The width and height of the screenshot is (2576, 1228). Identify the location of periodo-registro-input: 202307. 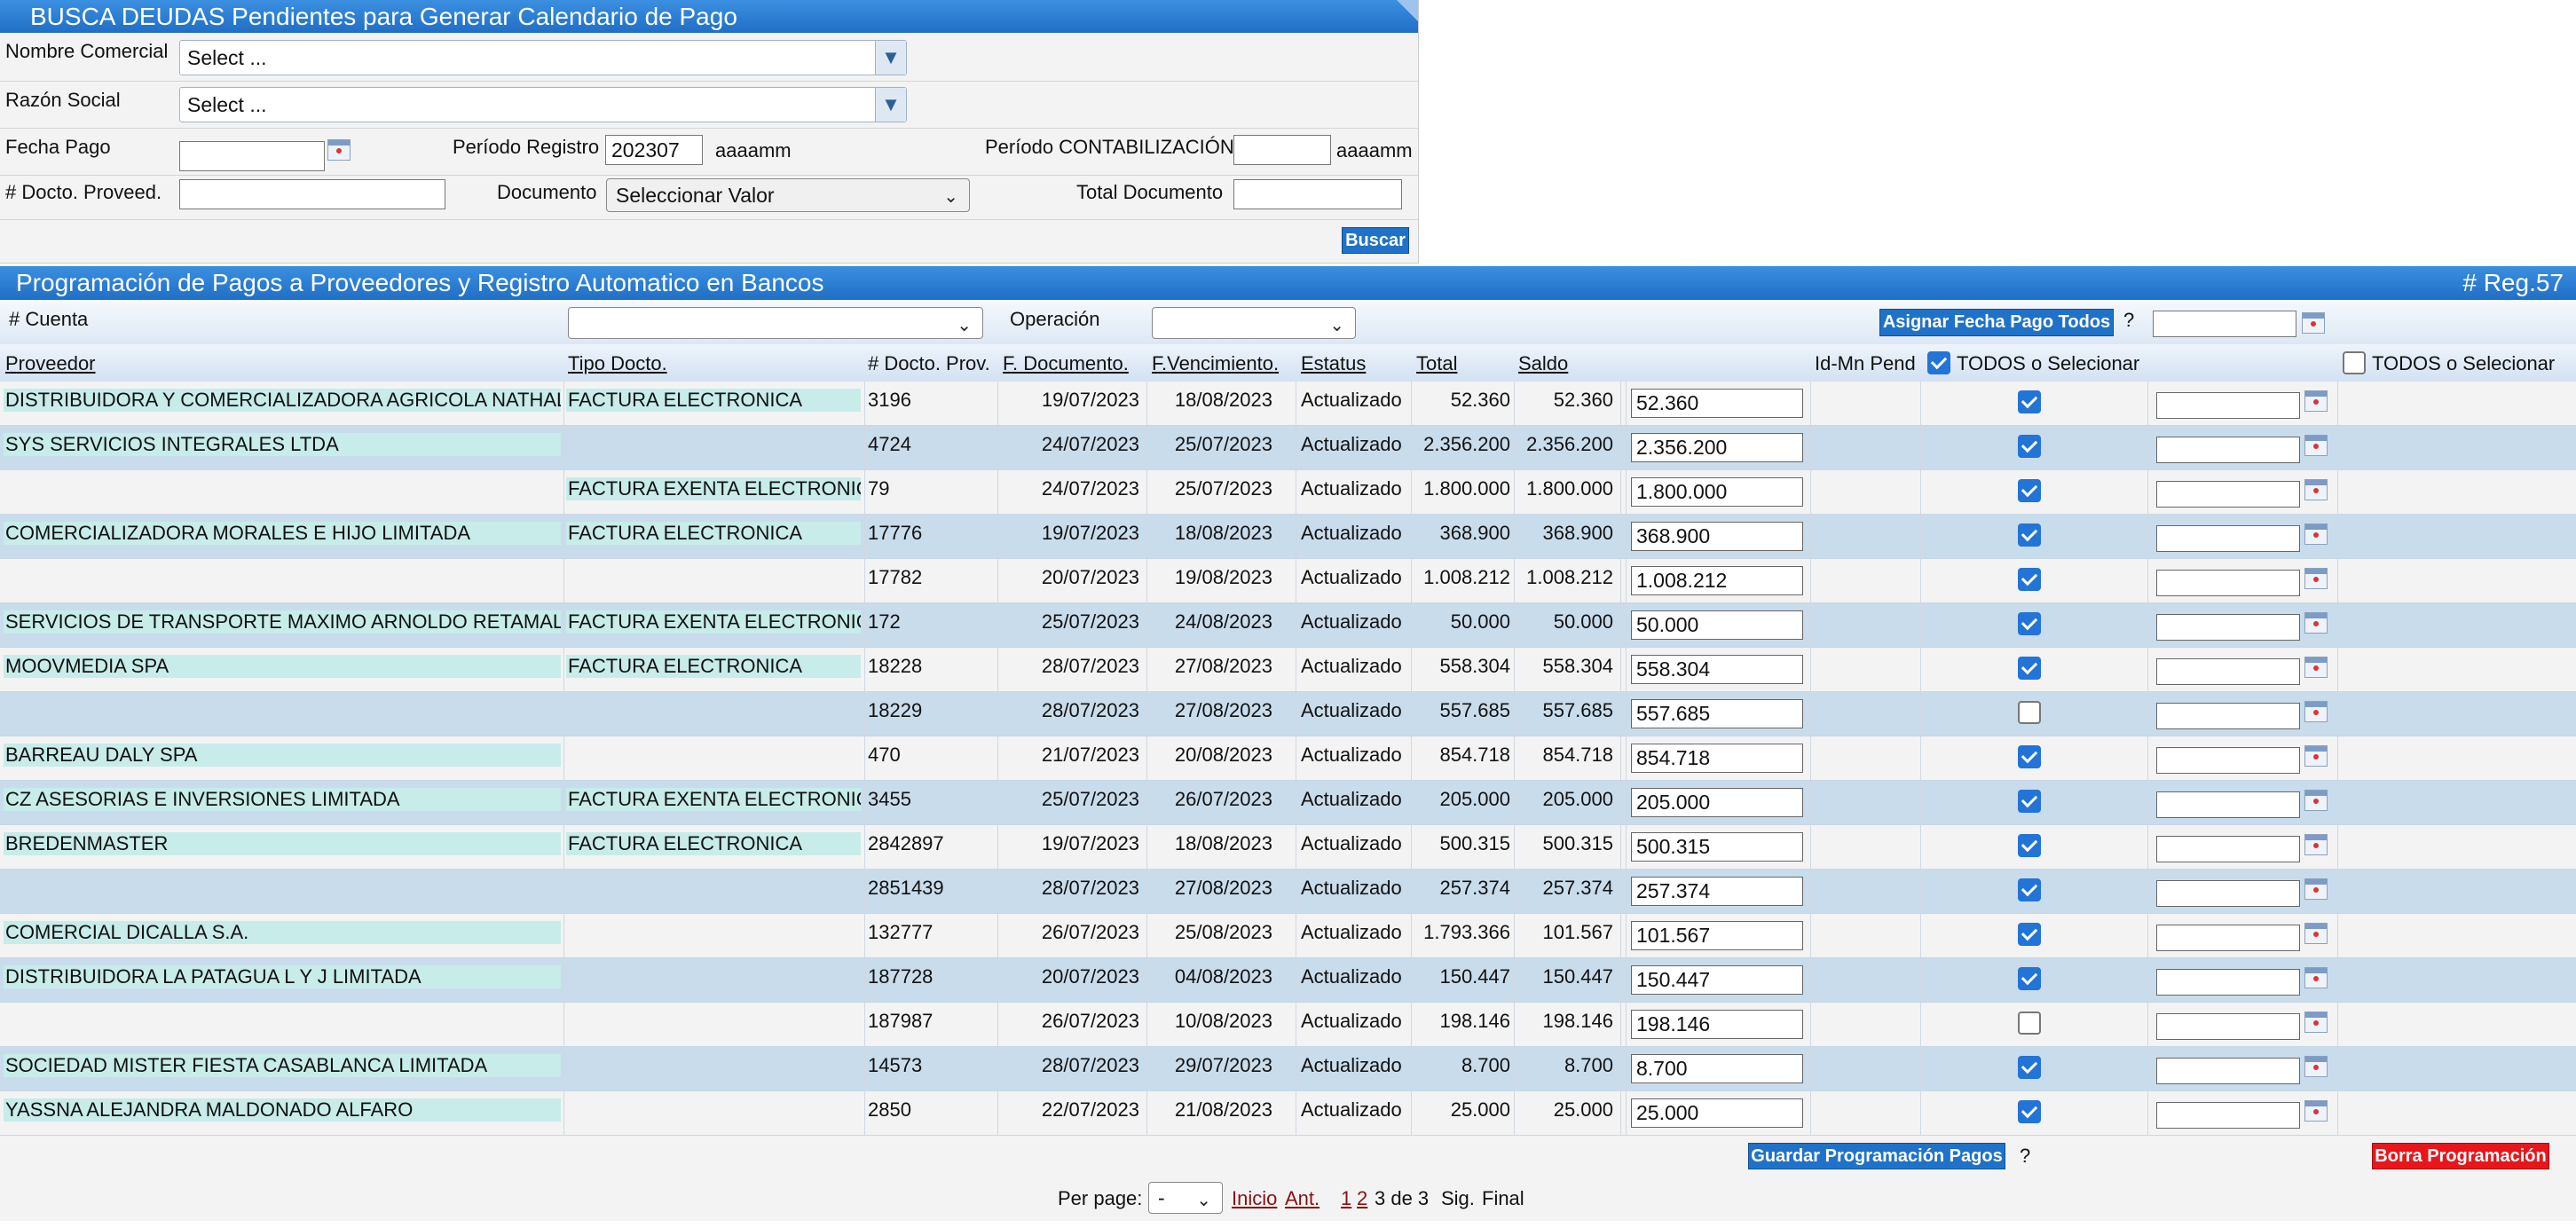
(654, 150).